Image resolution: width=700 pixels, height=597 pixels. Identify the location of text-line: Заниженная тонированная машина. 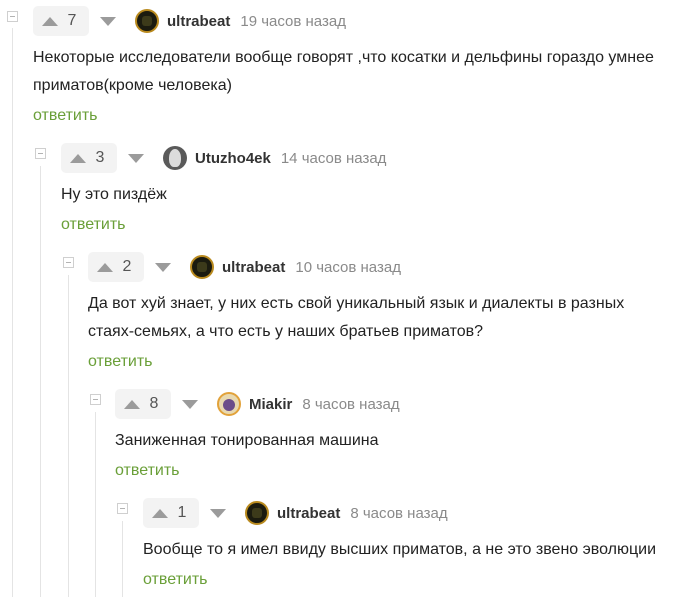
(247, 440).